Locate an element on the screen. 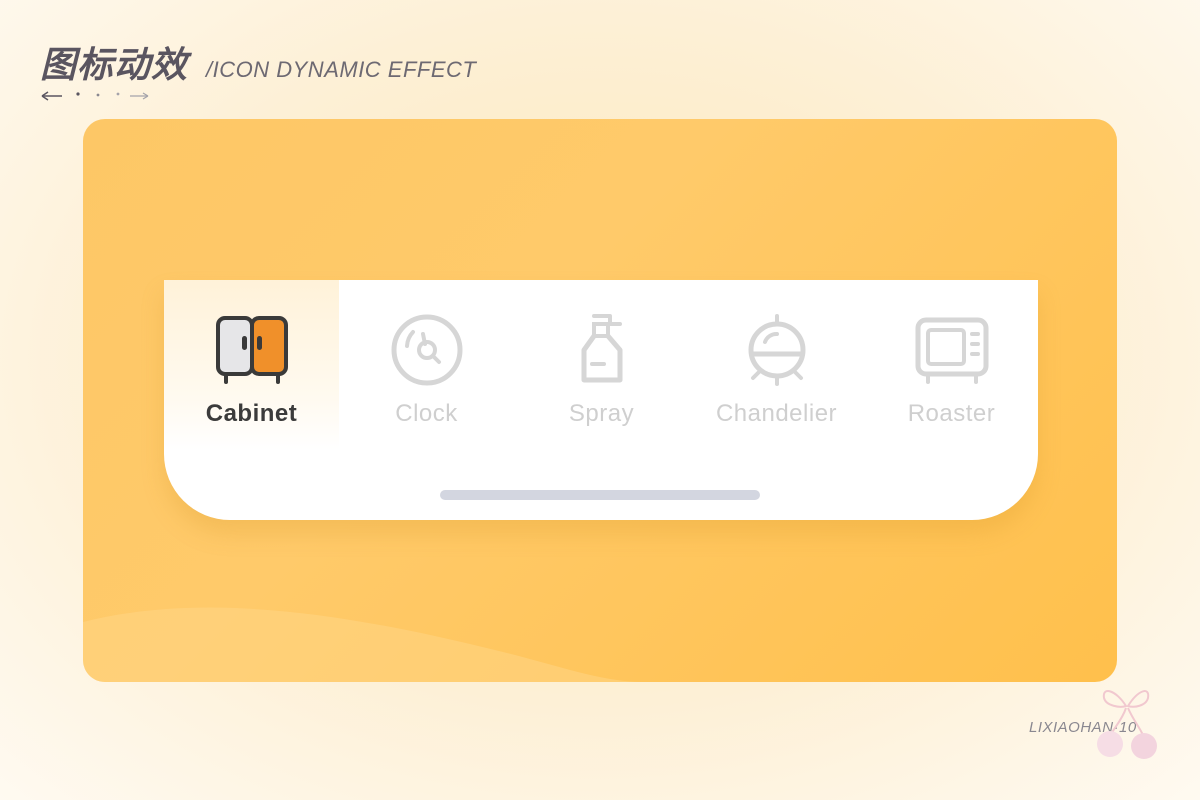  spray-bottle-icon is located at coordinates (601, 348).